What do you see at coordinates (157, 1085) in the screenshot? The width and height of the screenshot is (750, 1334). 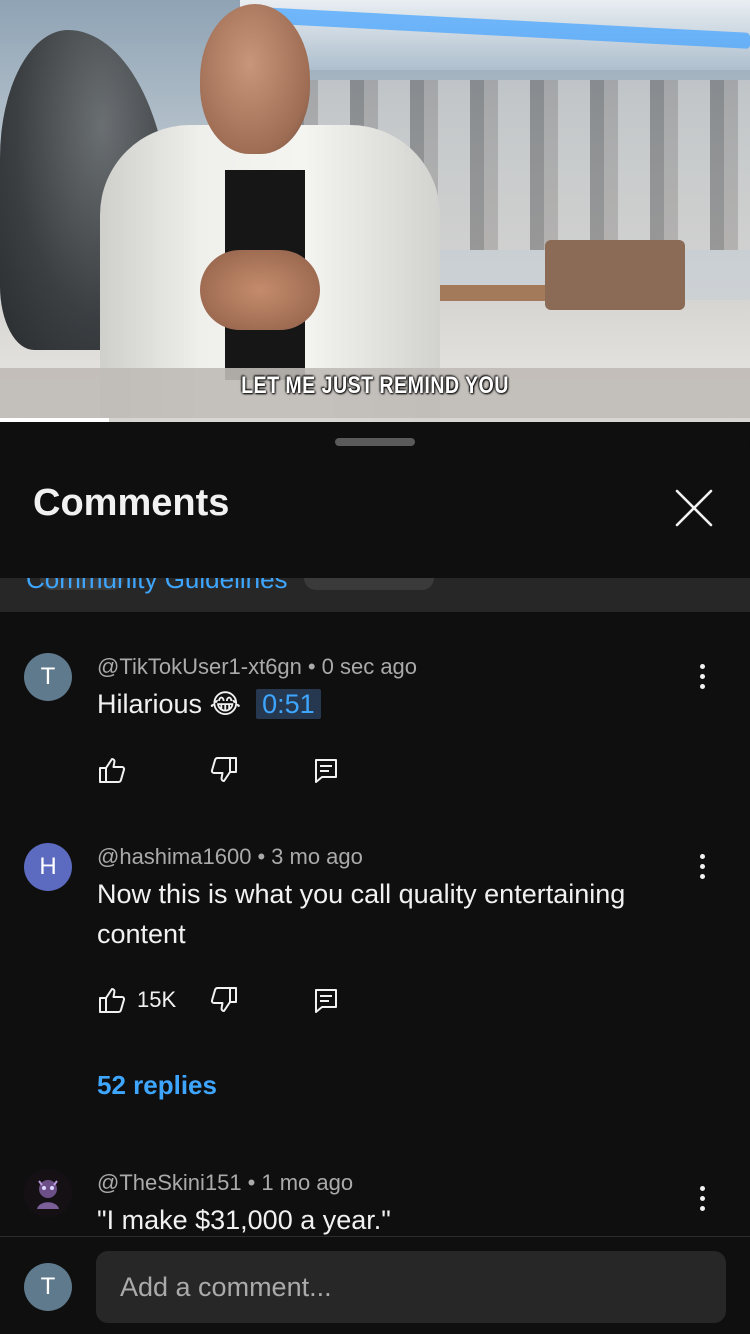 I see `view-replies-button: 52 replies` at bounding box center [157, 1085].